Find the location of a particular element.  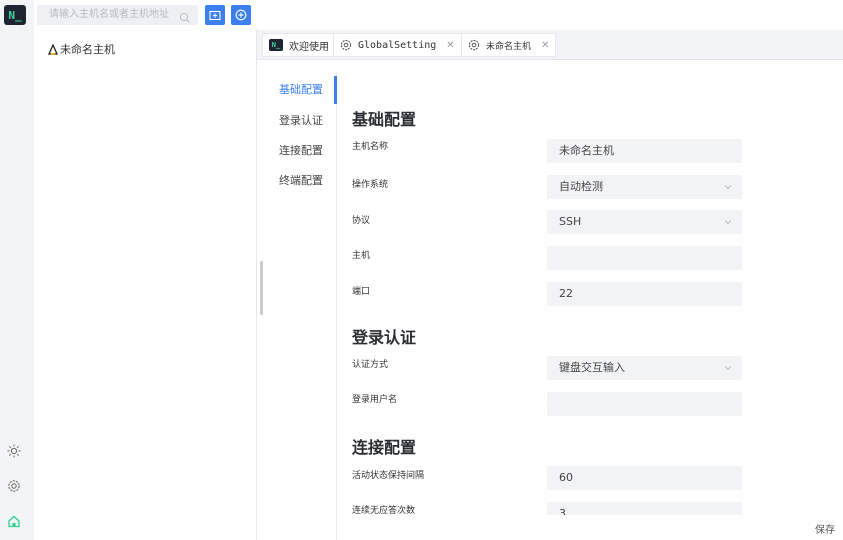

tab-label: GlobalSetting is located at coordinates (397, 45).